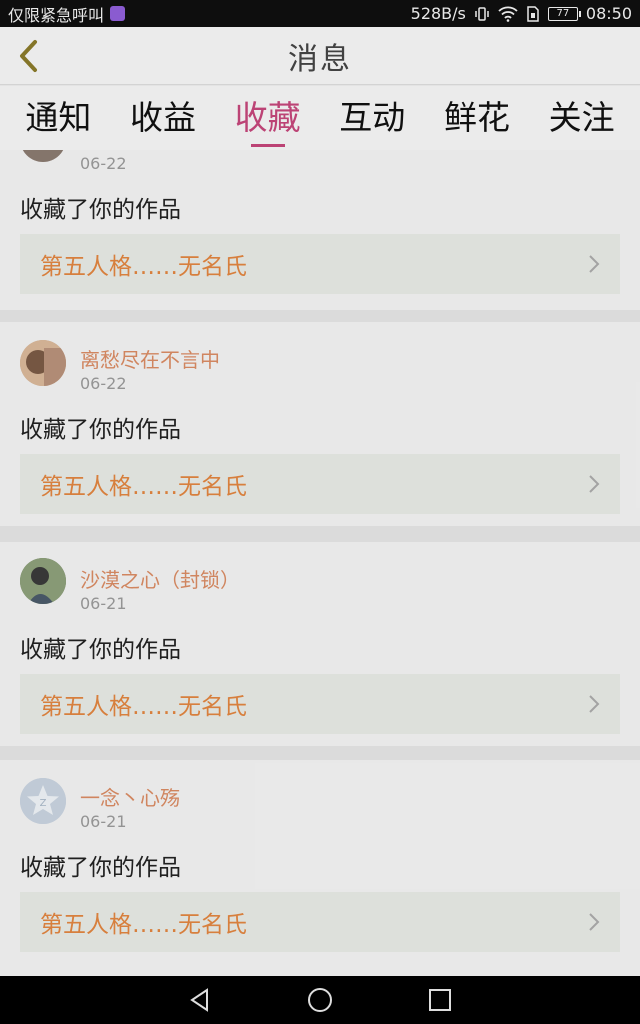  I want to click on tab-bar: 通知 收益 收藏 互动 鲜花 关注, so click(320, 118).